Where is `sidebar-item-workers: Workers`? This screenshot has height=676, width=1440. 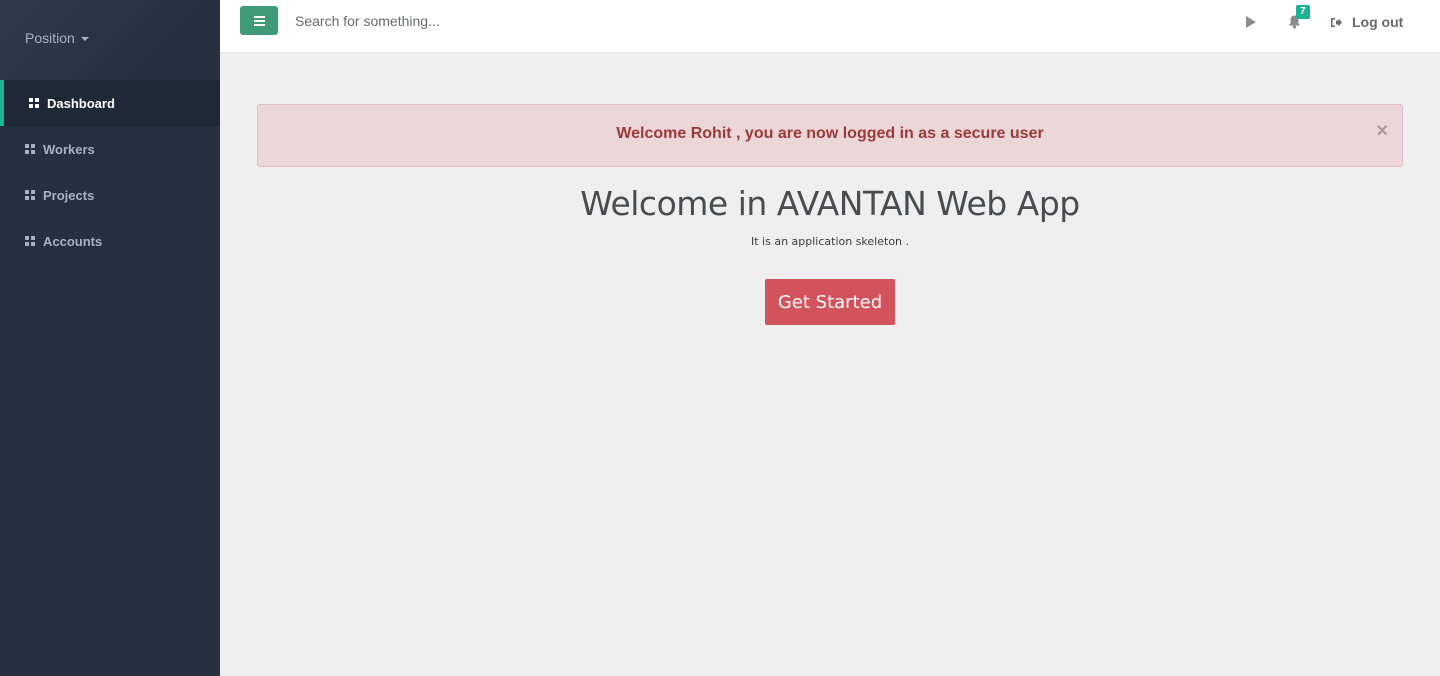
sidebar-item-workers: Workers is located at coordinates (110, 149).